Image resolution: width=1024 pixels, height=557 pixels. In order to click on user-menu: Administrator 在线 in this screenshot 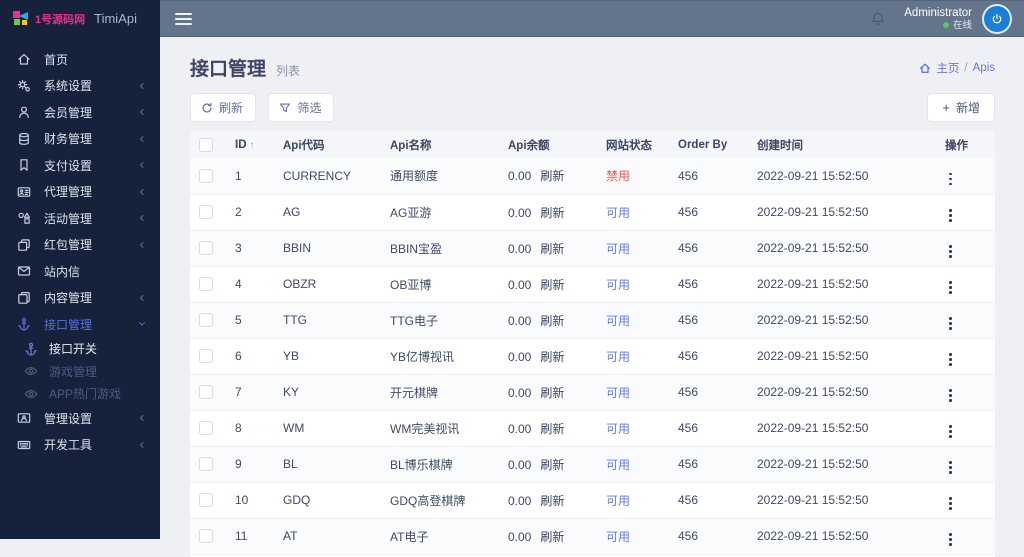, I will do `click(938, 19)`.